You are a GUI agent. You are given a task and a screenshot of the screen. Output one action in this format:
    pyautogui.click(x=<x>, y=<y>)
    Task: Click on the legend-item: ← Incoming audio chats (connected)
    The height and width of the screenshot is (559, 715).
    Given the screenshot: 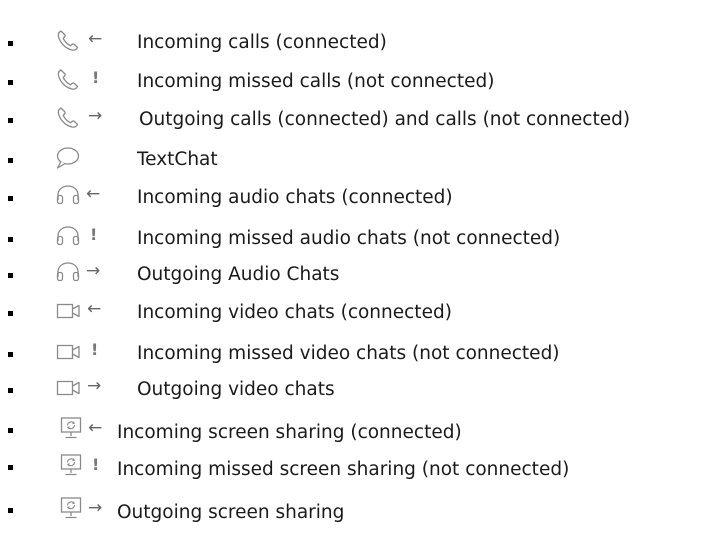 What is the action you would take?
    pyautogui.click(x=357, y=198)
    